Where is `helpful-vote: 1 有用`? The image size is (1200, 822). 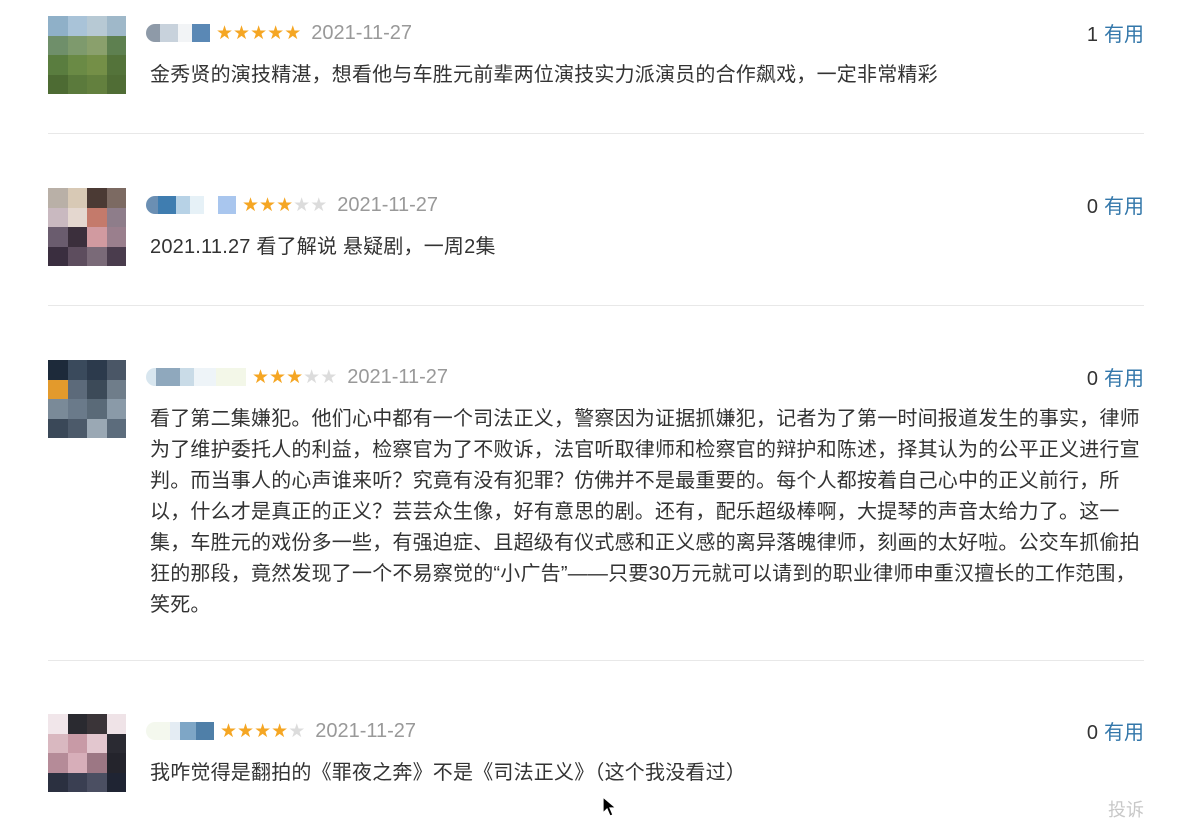
helpful-vote: 1 有用 is located at coordinates (1115, 32).